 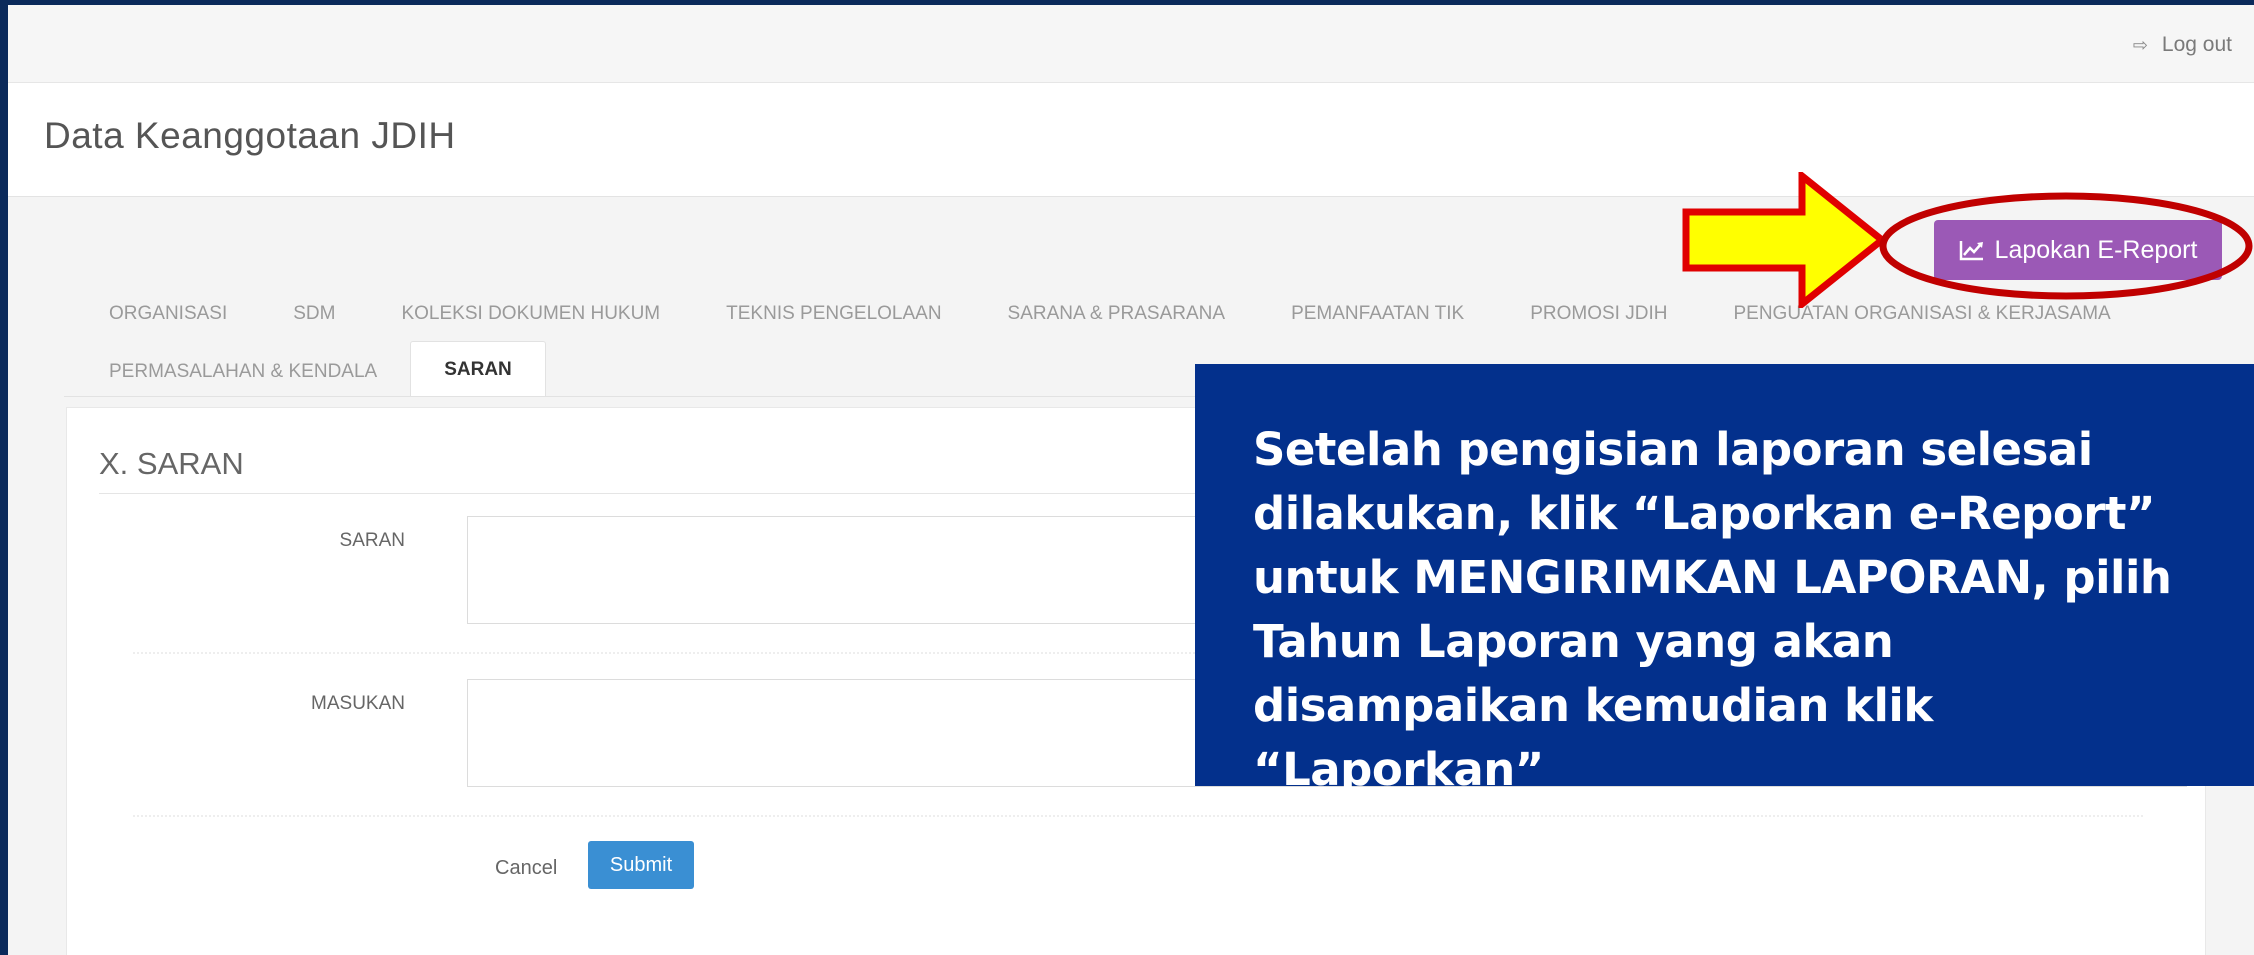 I want to click on tab-saran: SARAN, so click(x=478, y=369).